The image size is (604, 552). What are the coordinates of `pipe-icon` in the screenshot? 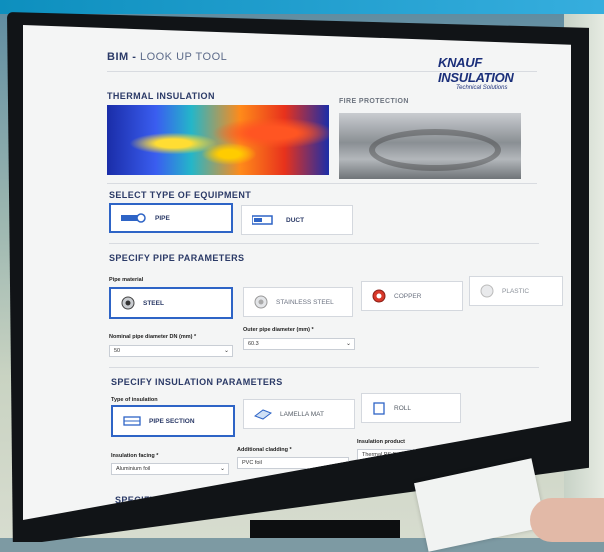 It's located at (133, 218).